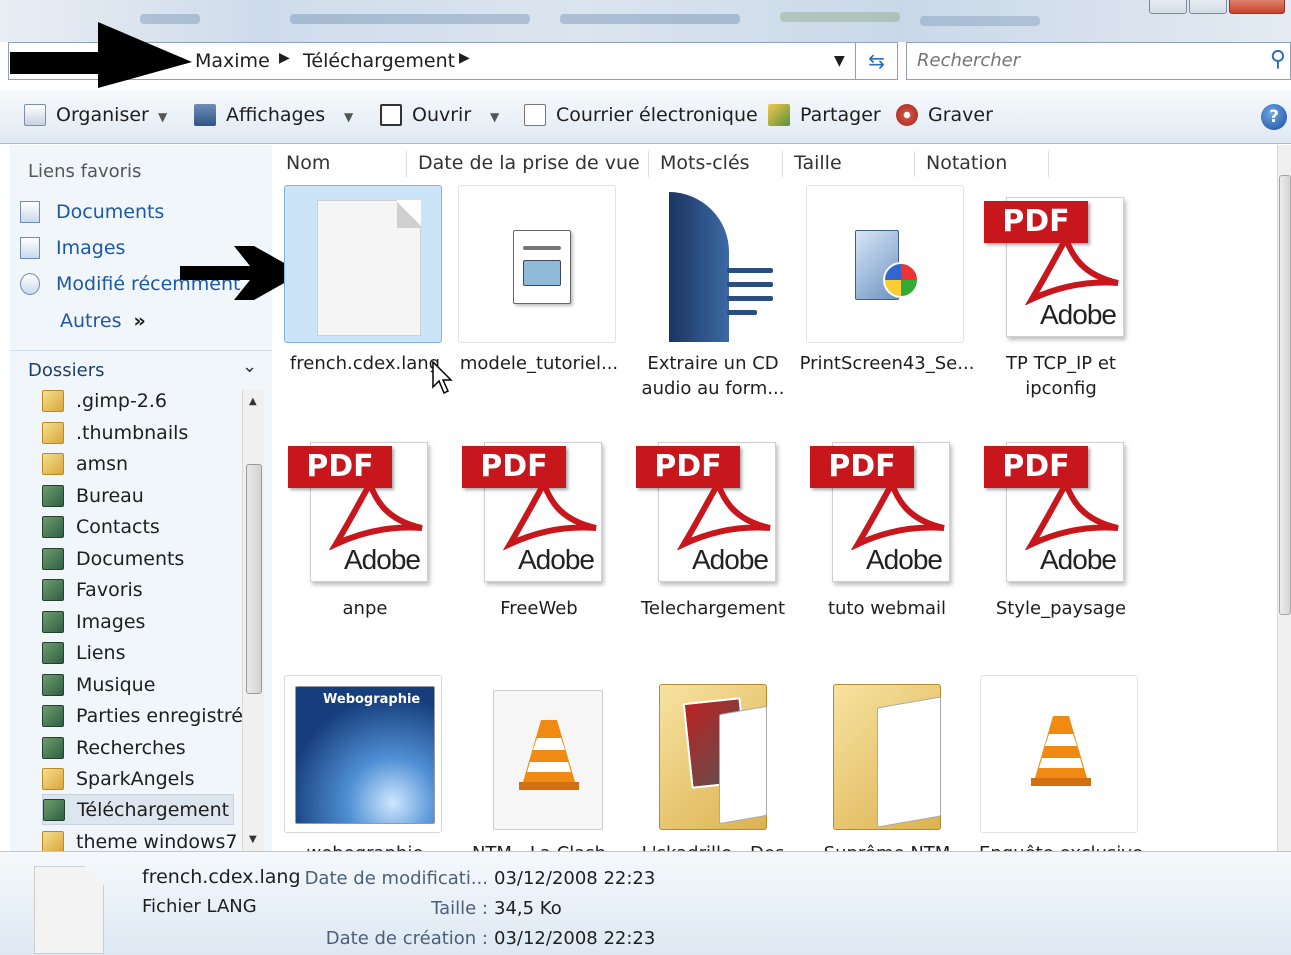  What do you see at coordinates (199, 906) in the screenshot?
I see `details-filetype: Fichier LANG` at bounding box center [199, 906].